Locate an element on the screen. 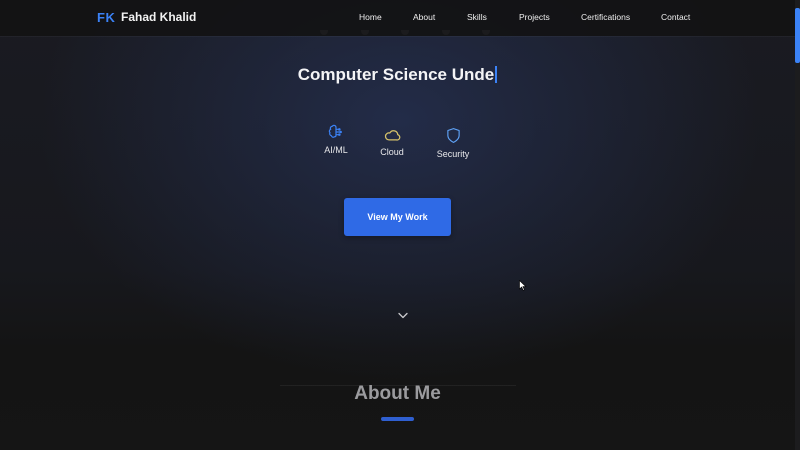  nav-link-home: Home is located at coordinates (370, 17).